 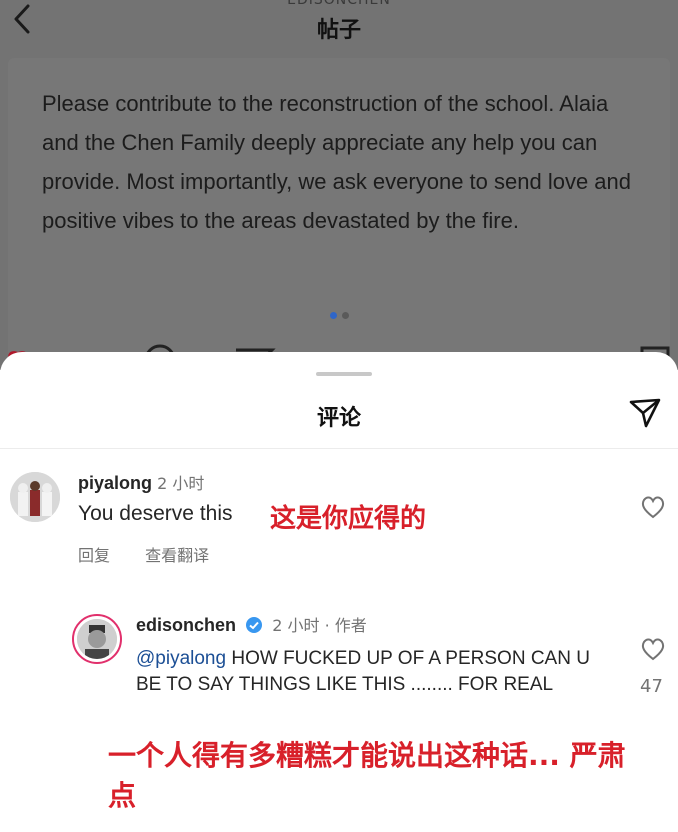 What do you see at coordinates (333, 315) in the screenshot?
I see `carousel-dot-active` at bounding box center [333, 315].